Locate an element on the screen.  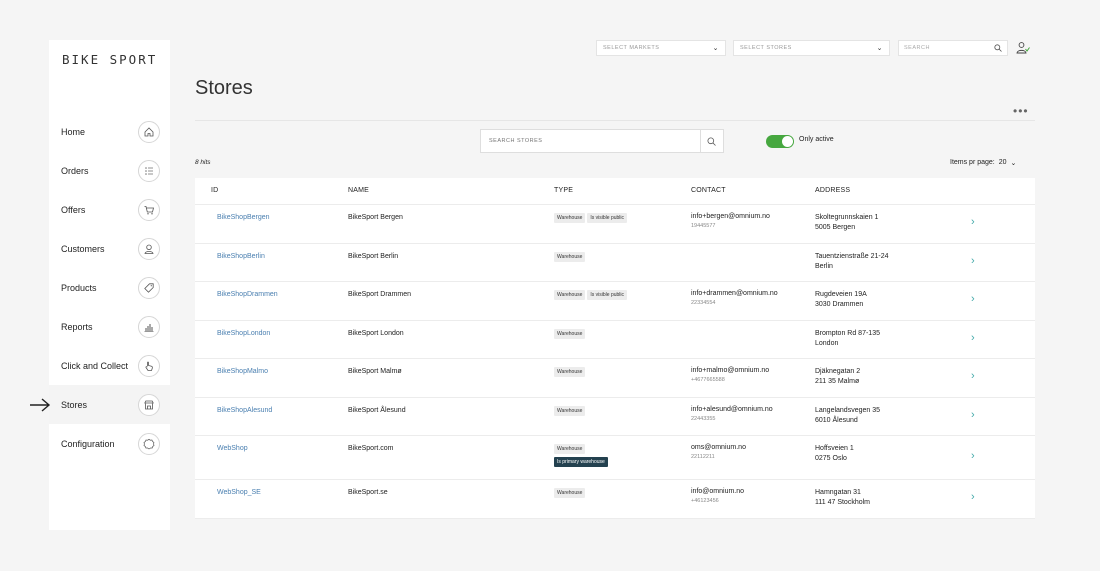
sidebar-item-configuration: Configuration is located at coordinates (109, 443).